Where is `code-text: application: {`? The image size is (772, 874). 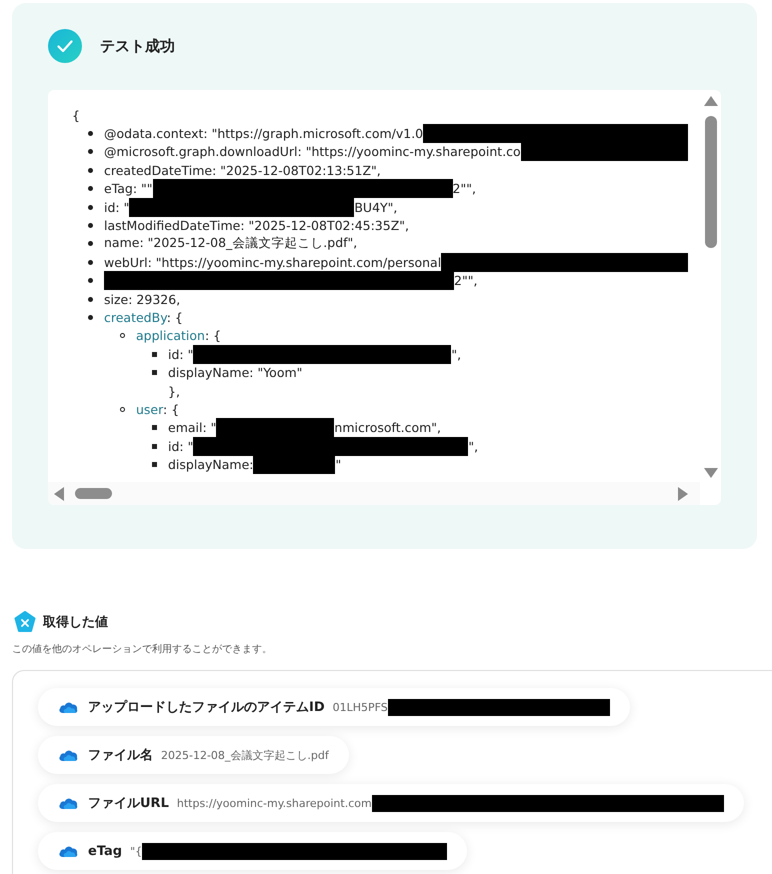
code-text: application: { is located at coordinates (179, 336).